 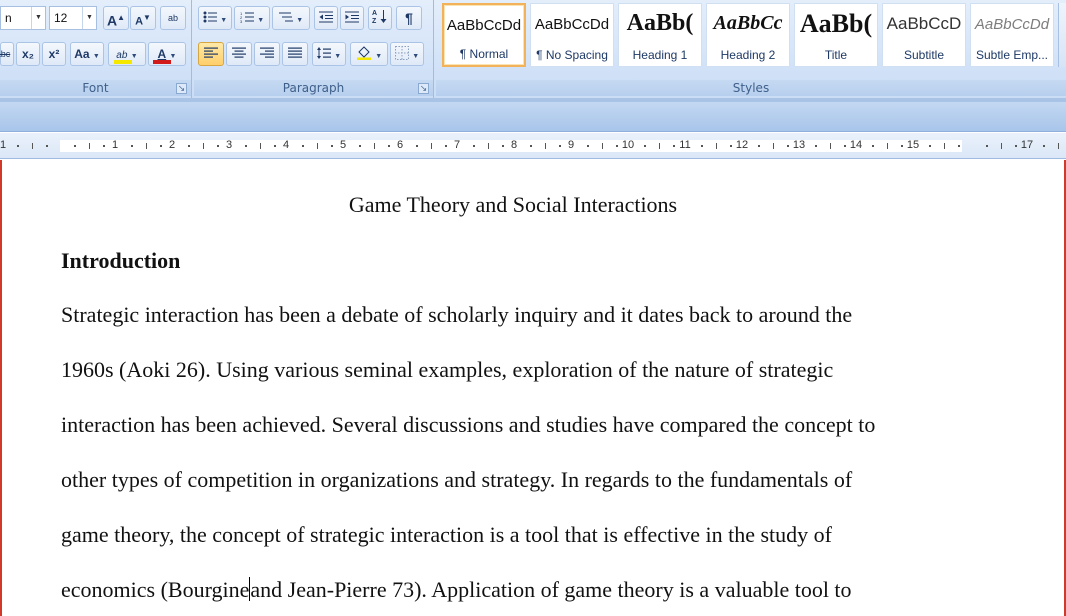 What do you see at coordinates (514, 145) in the screenshot?
I see `ruler-number: 8` at bounding box center [514, 145].